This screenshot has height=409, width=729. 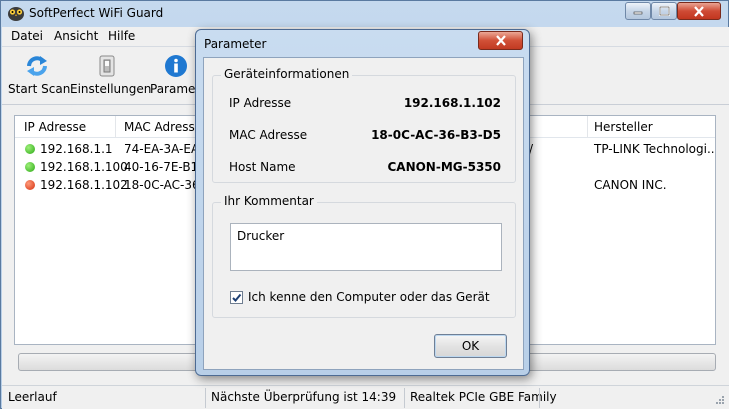 I want to click on minimize-button, so click(x=638, y=11).